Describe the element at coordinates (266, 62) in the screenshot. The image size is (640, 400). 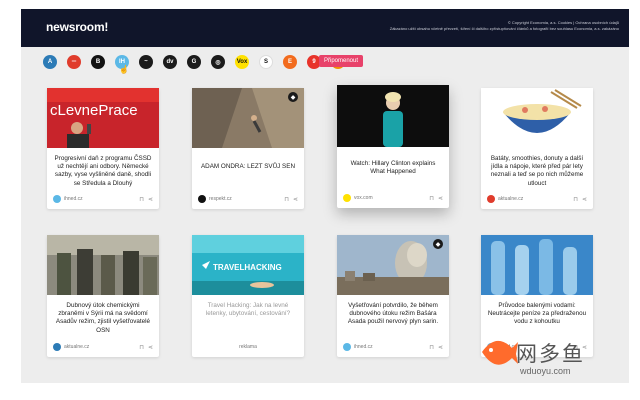
I see `source-s-icon: S` at that location.